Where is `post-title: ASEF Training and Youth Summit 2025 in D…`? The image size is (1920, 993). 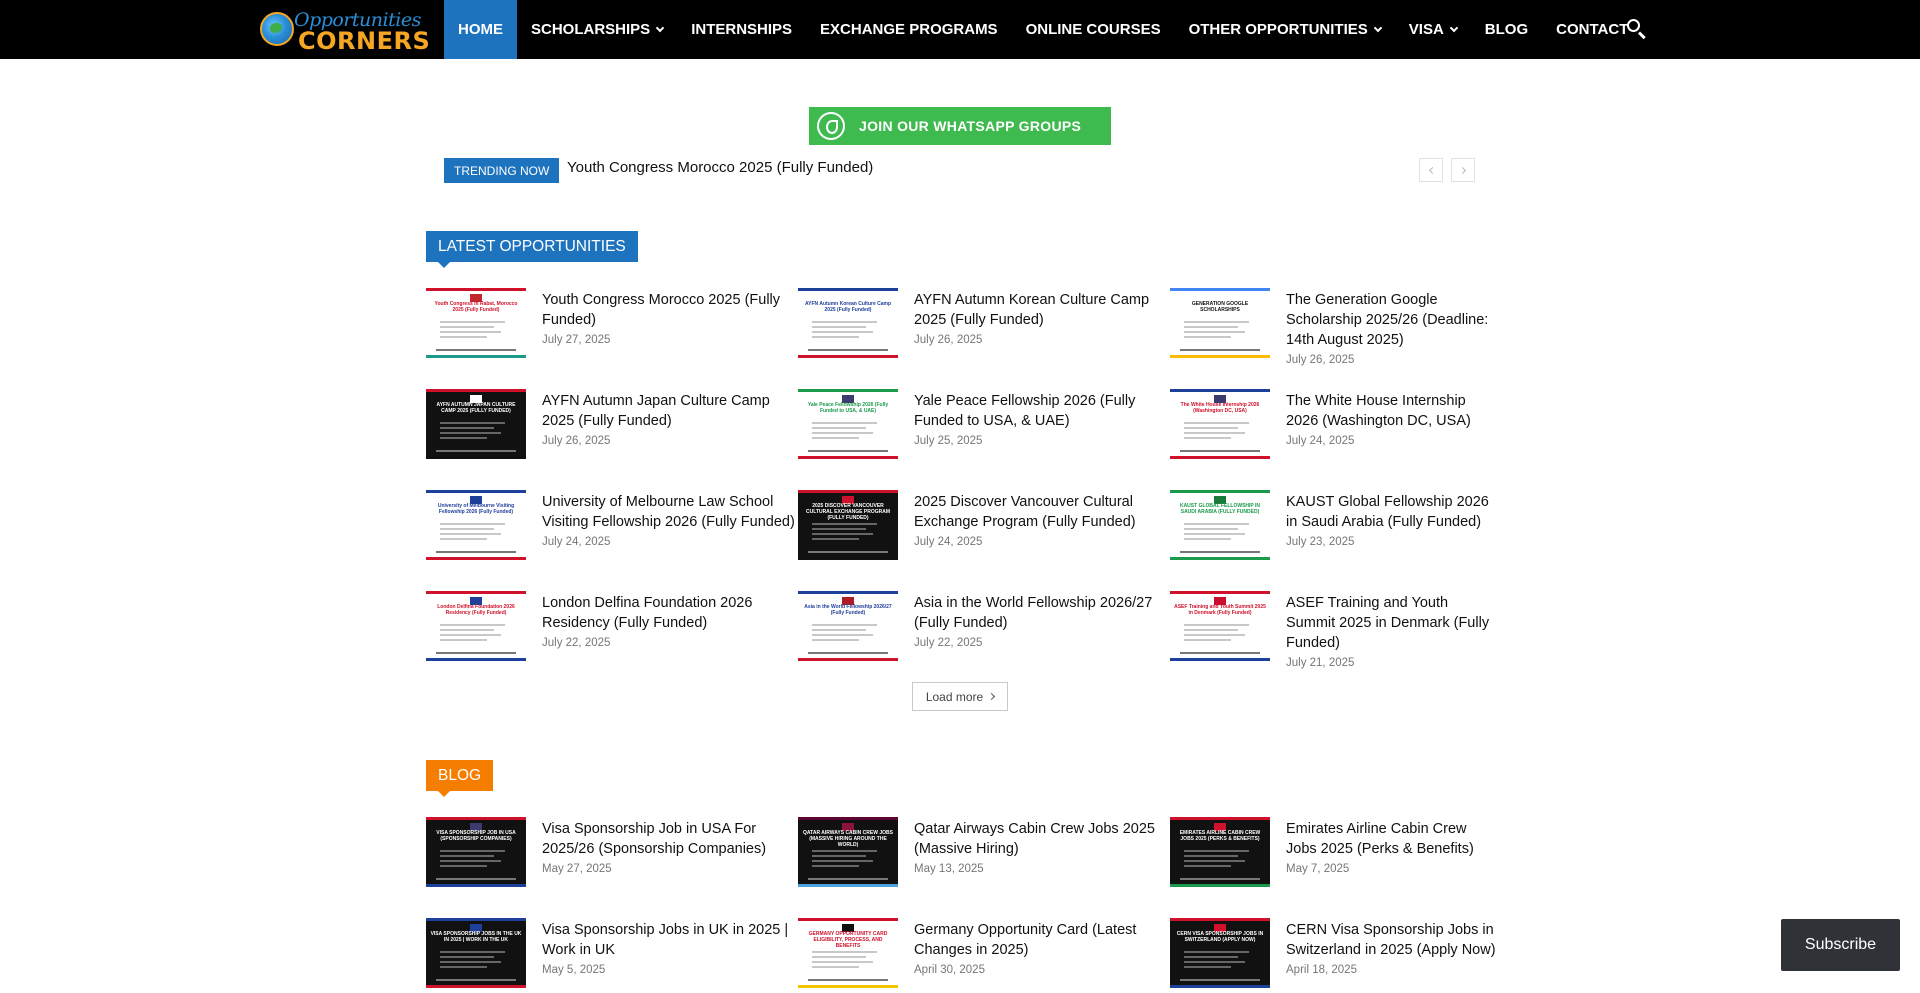
post-title: ASEF Training and Youth Summit 2025 in D… is located at coordinates (1391, 623).